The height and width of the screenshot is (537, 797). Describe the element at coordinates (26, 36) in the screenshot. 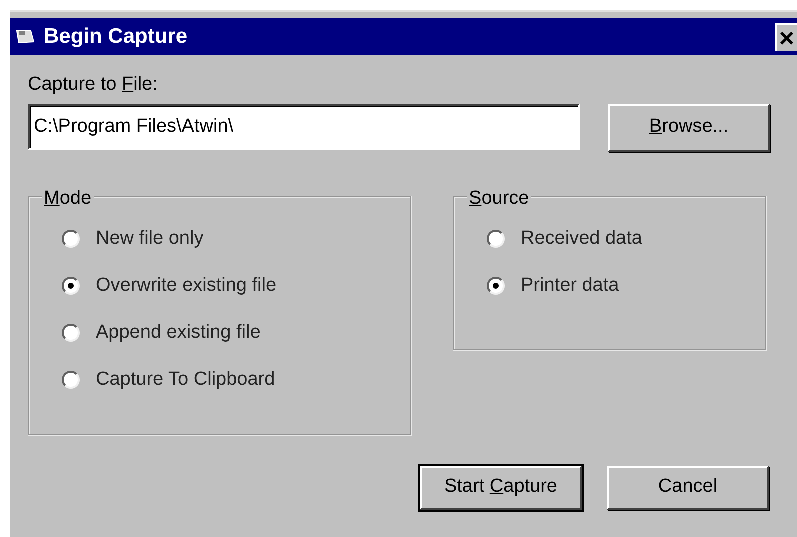

I see `window-icon` at that location.